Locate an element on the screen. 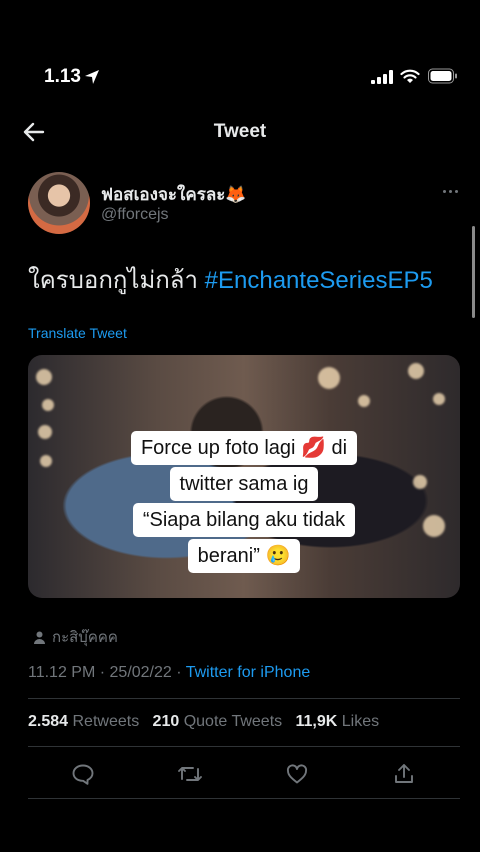 This screenshot has width=480, height=852. header-title: Tweet is located at coordinates (240, 131).